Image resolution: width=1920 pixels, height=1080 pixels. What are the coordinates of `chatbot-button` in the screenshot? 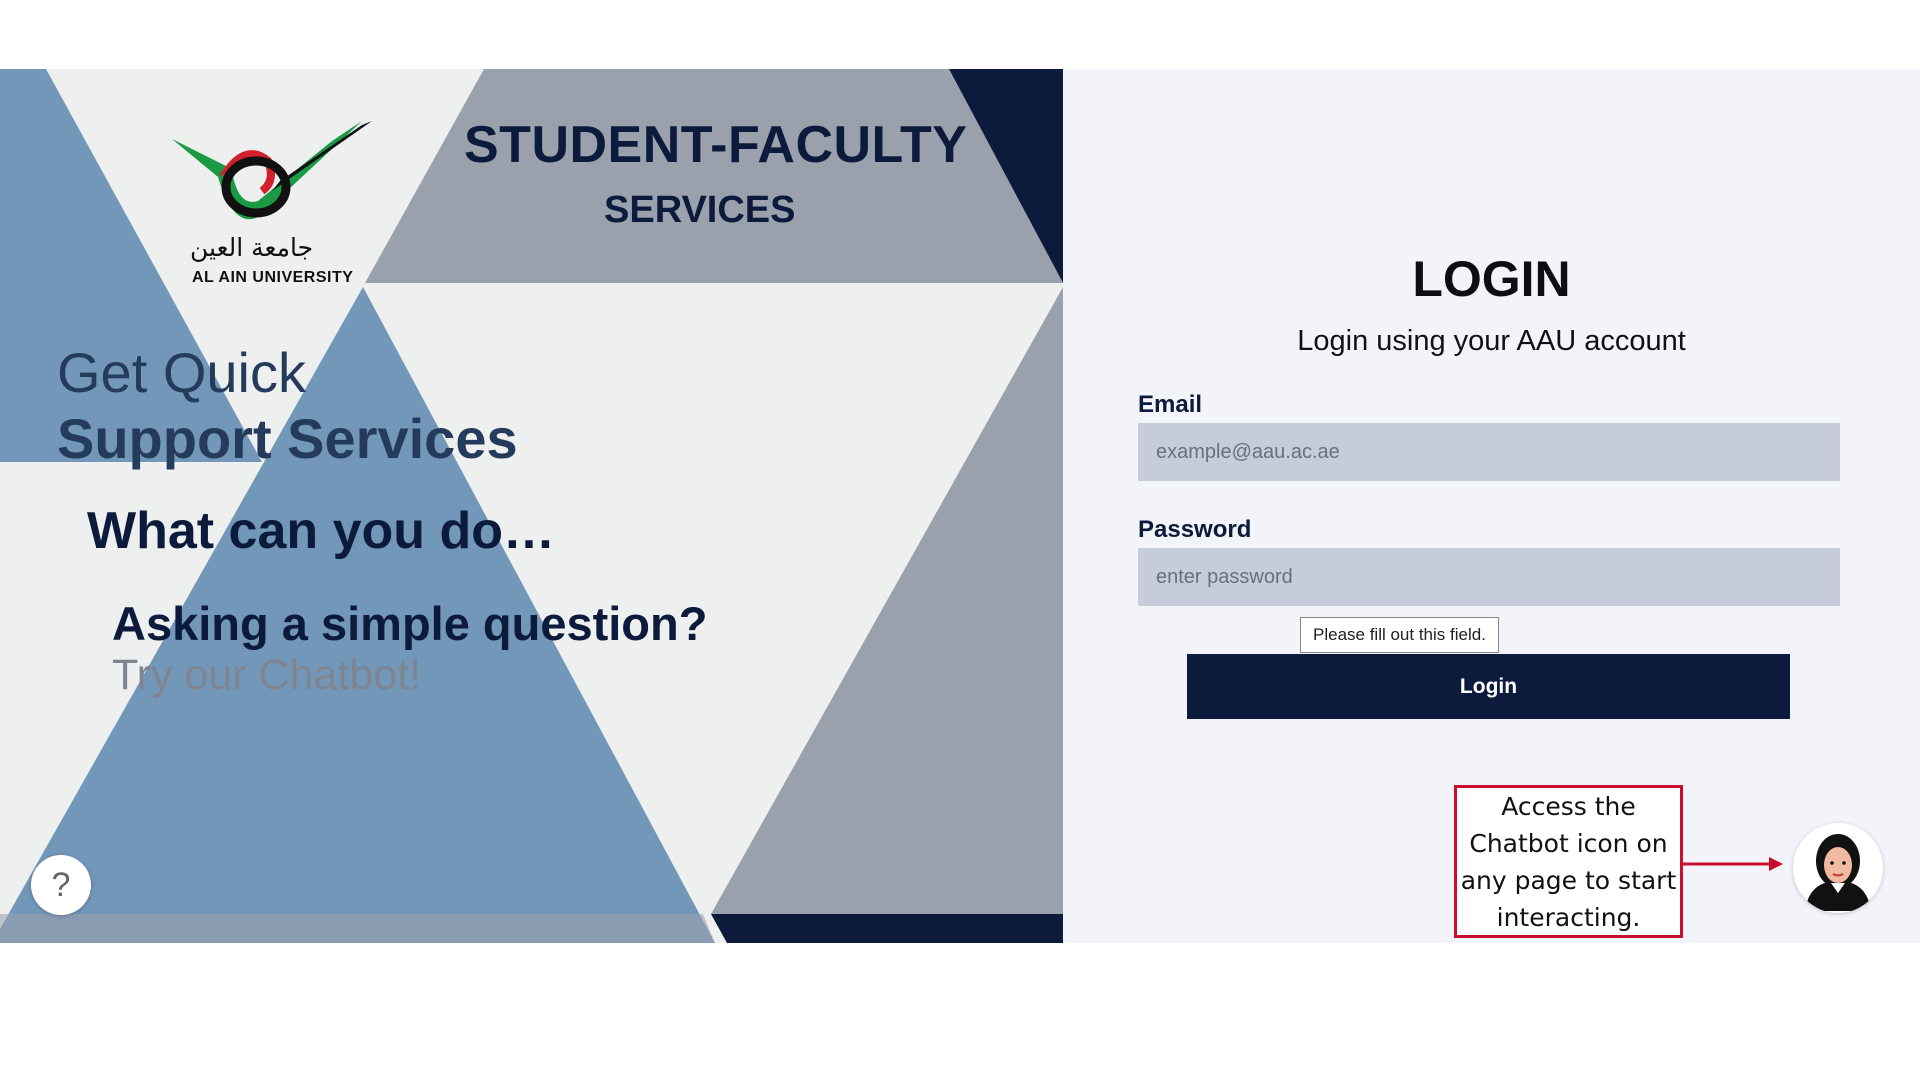 It's located at (1838, 868).